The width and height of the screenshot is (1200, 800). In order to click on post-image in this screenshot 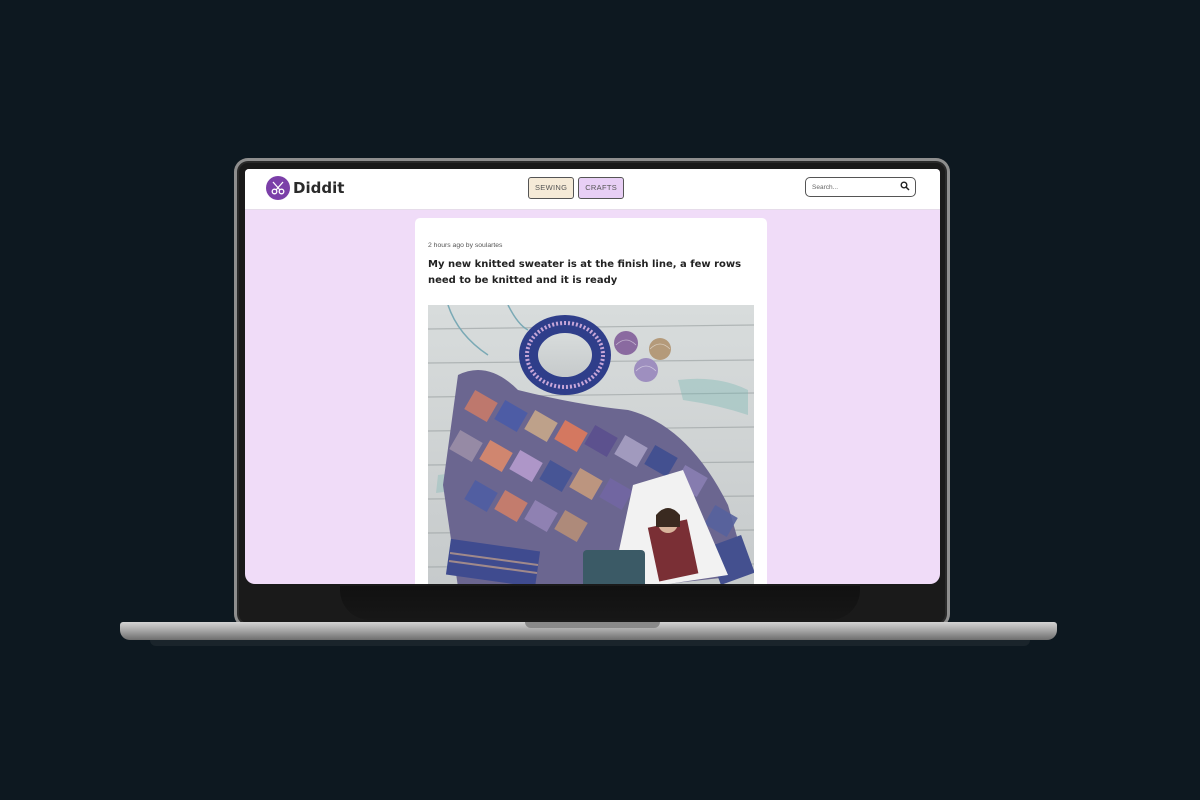, I will do `click(591, 444)`.